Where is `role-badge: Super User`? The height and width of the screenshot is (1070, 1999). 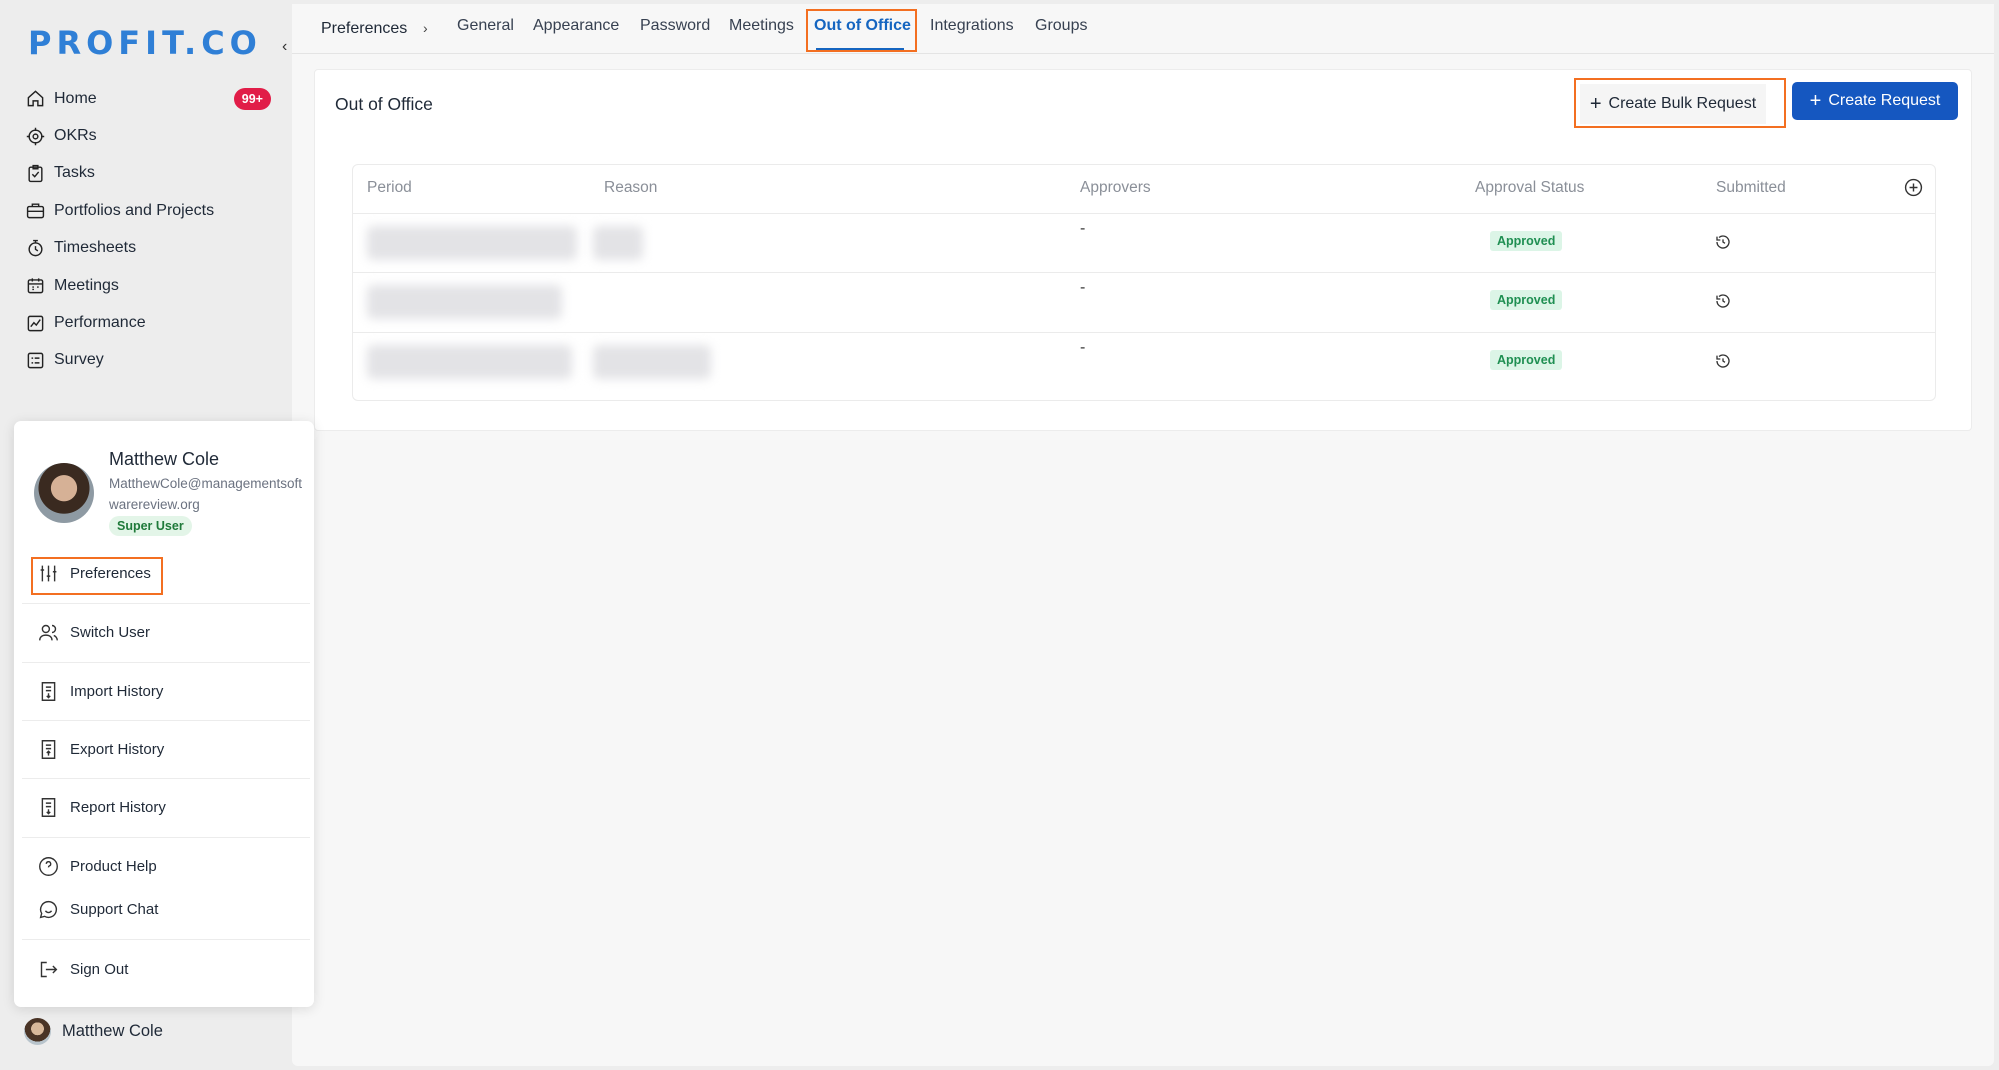 role-badge: Super User is located at coordinates (150, 526).